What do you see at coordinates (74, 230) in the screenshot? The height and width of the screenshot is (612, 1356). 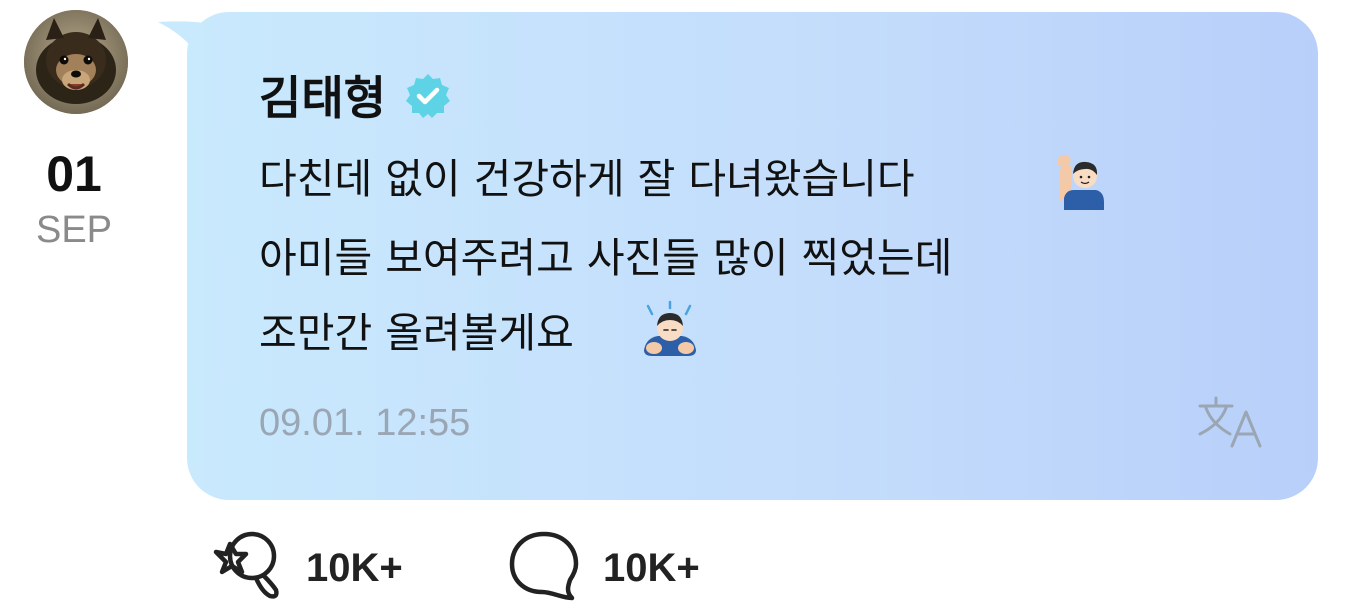 I see `post-date-month: SEP` at bounding box center [74, 230].